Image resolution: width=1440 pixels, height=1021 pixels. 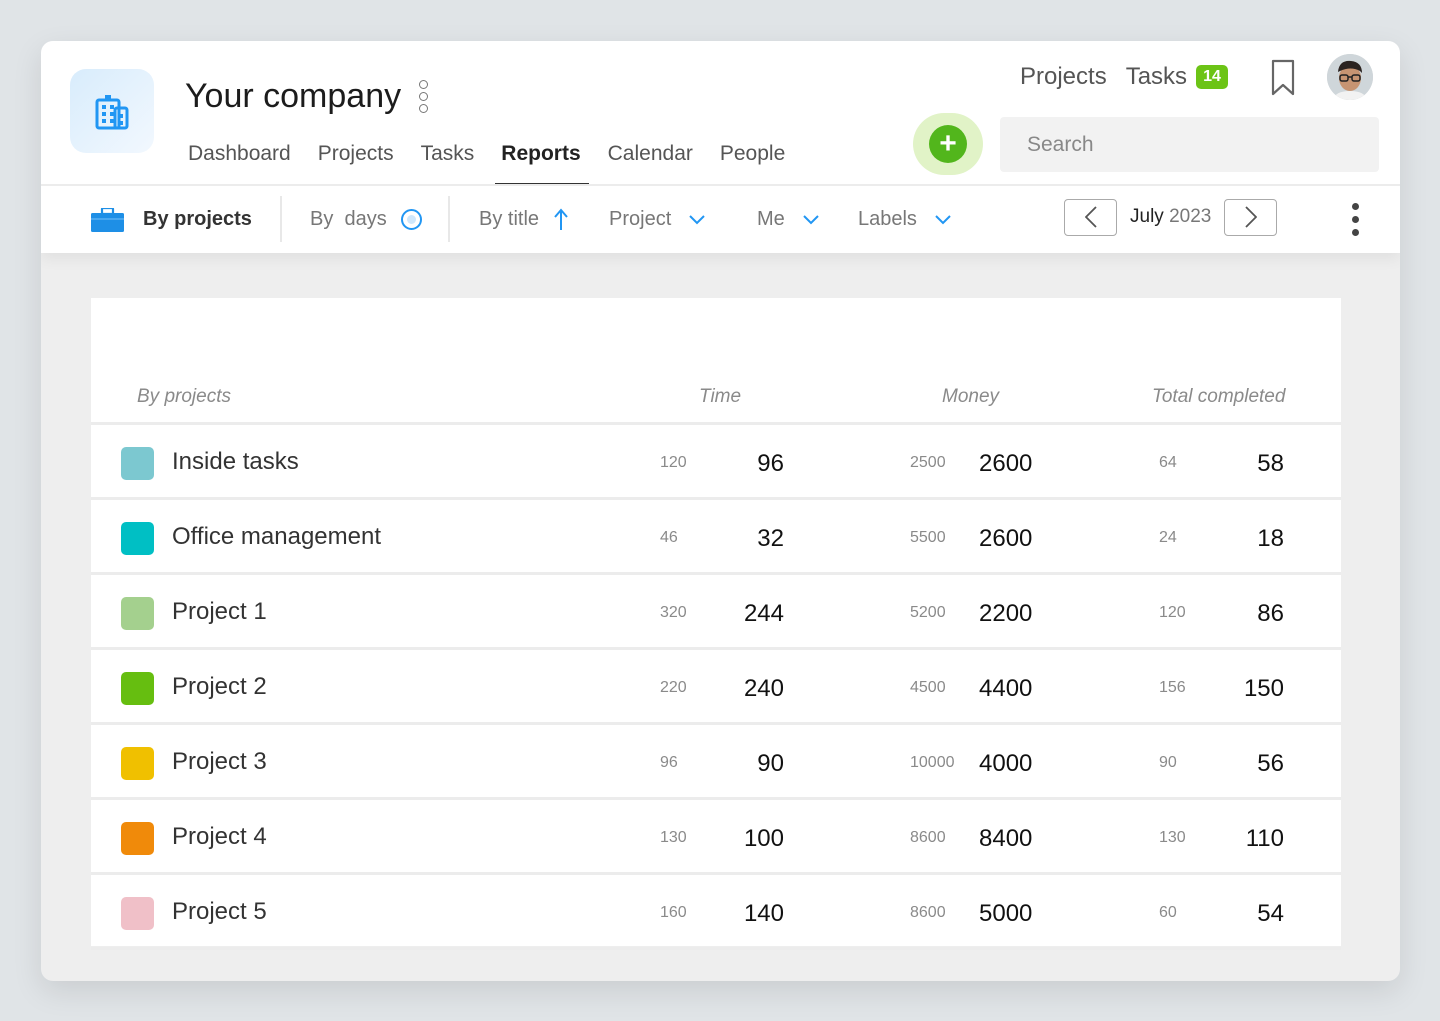 I want to click on month-name: July, so click(x=1147, y=216).